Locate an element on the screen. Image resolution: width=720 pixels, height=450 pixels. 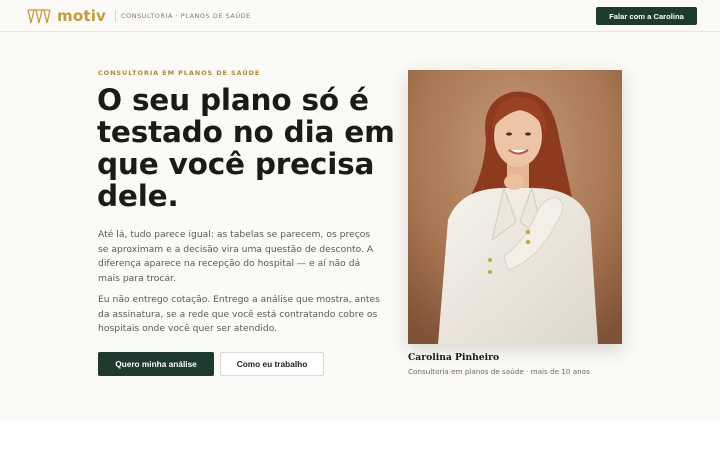
header-divider is located at coordinates (115, 16).